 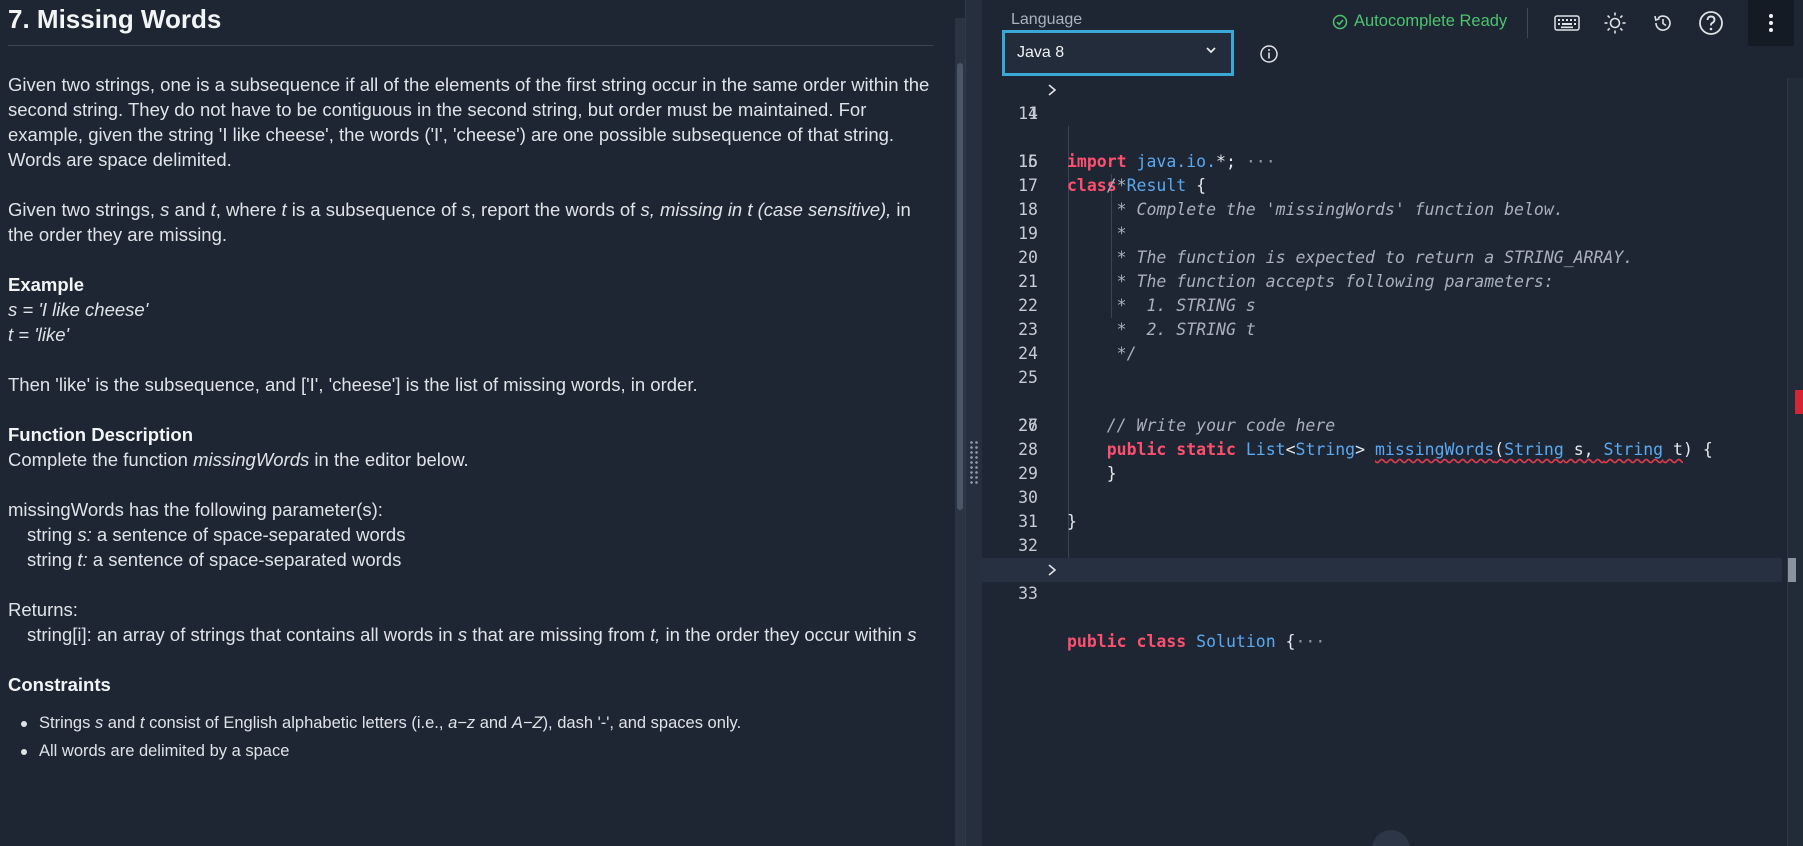 I want to click on example-s: s = 'I like cheese', so click(x=78, y=309).